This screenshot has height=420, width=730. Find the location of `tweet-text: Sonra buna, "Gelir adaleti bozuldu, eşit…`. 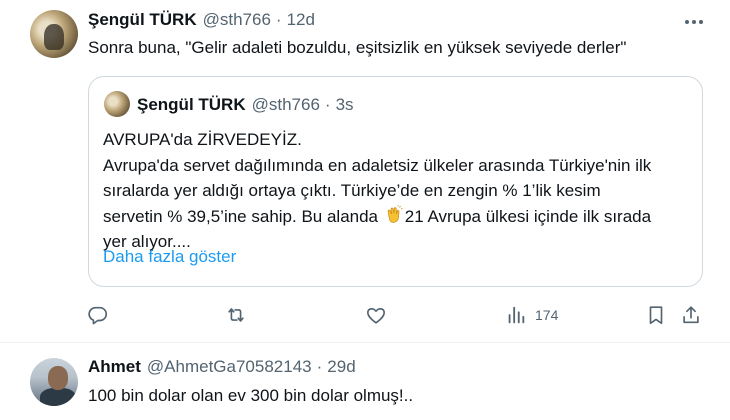

tweet-text: Sonra buna, "Gelir adaleti bozuldu, eşit… is located at coordinates (357, 47).